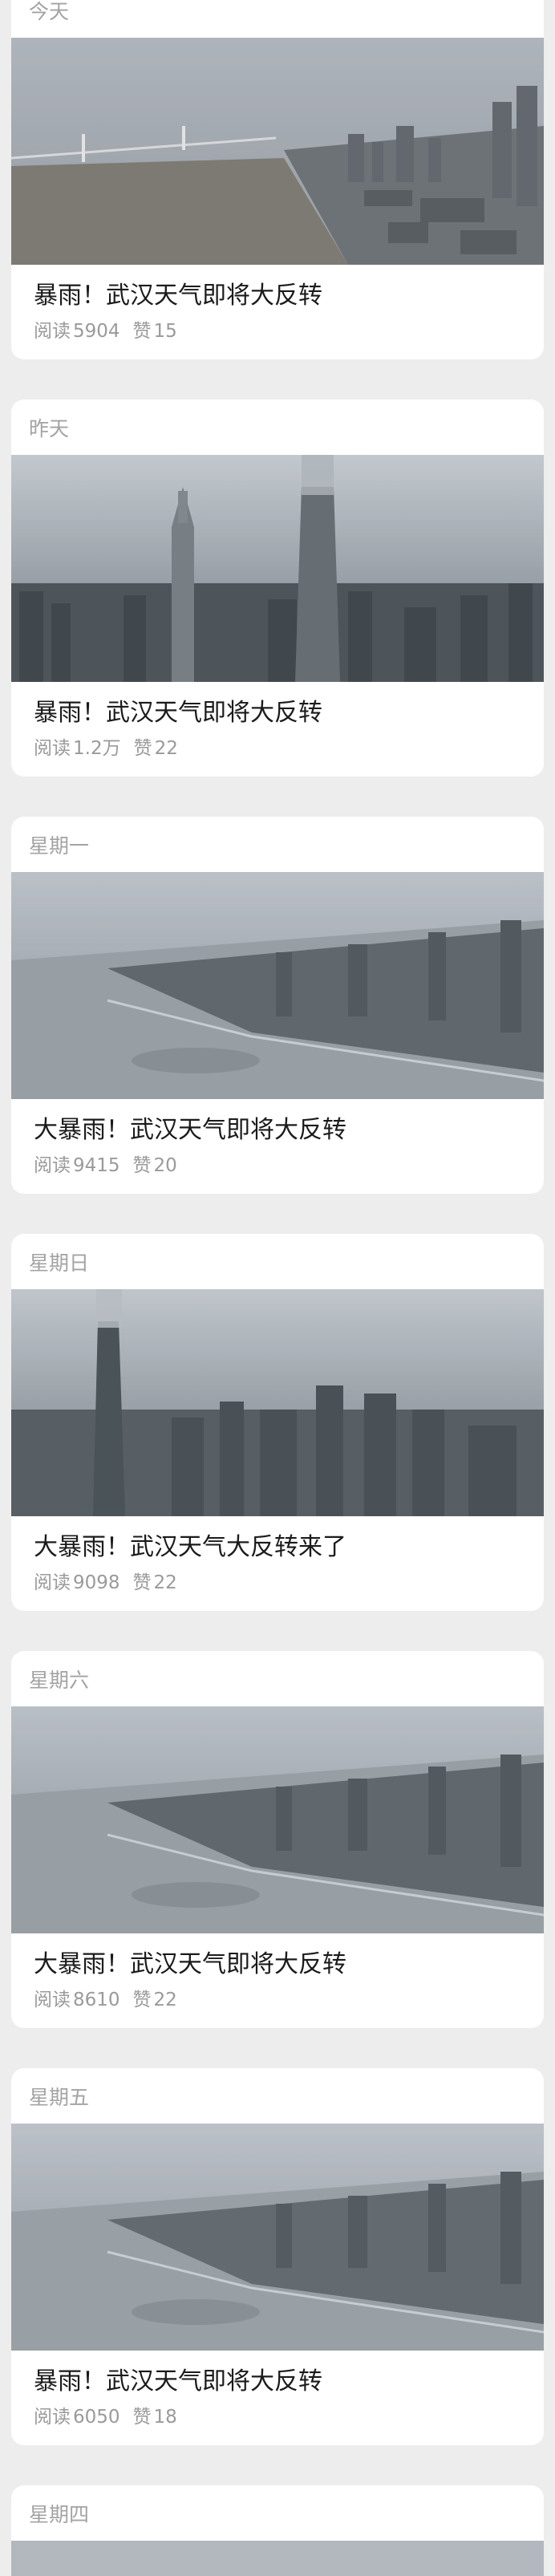 The image size is (555, 2576). Describe the element at coordinates (59, 1263) in the screenshot. I see `day-label: 星期日` at that location.